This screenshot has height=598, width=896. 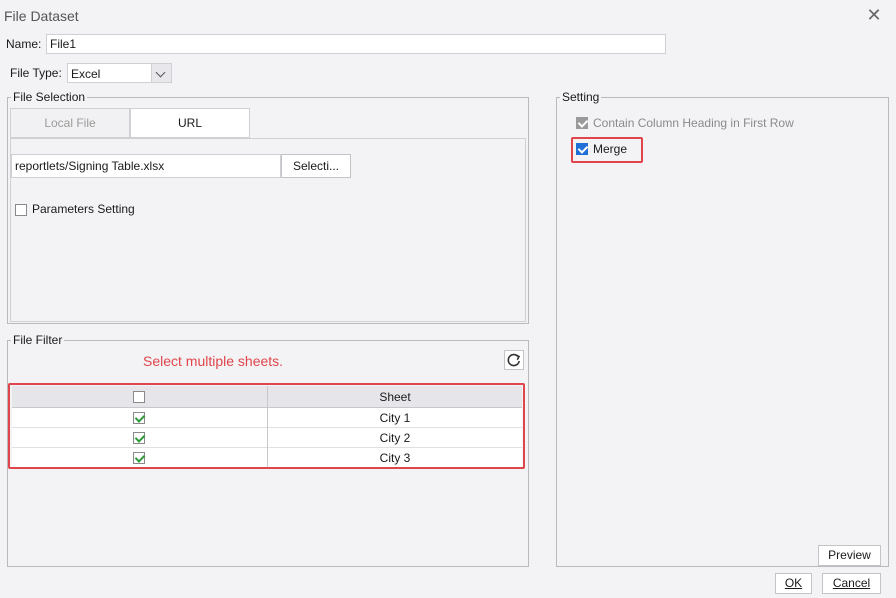 I want to click on file-selection-title: File Selection, so click(x=49, y=97).